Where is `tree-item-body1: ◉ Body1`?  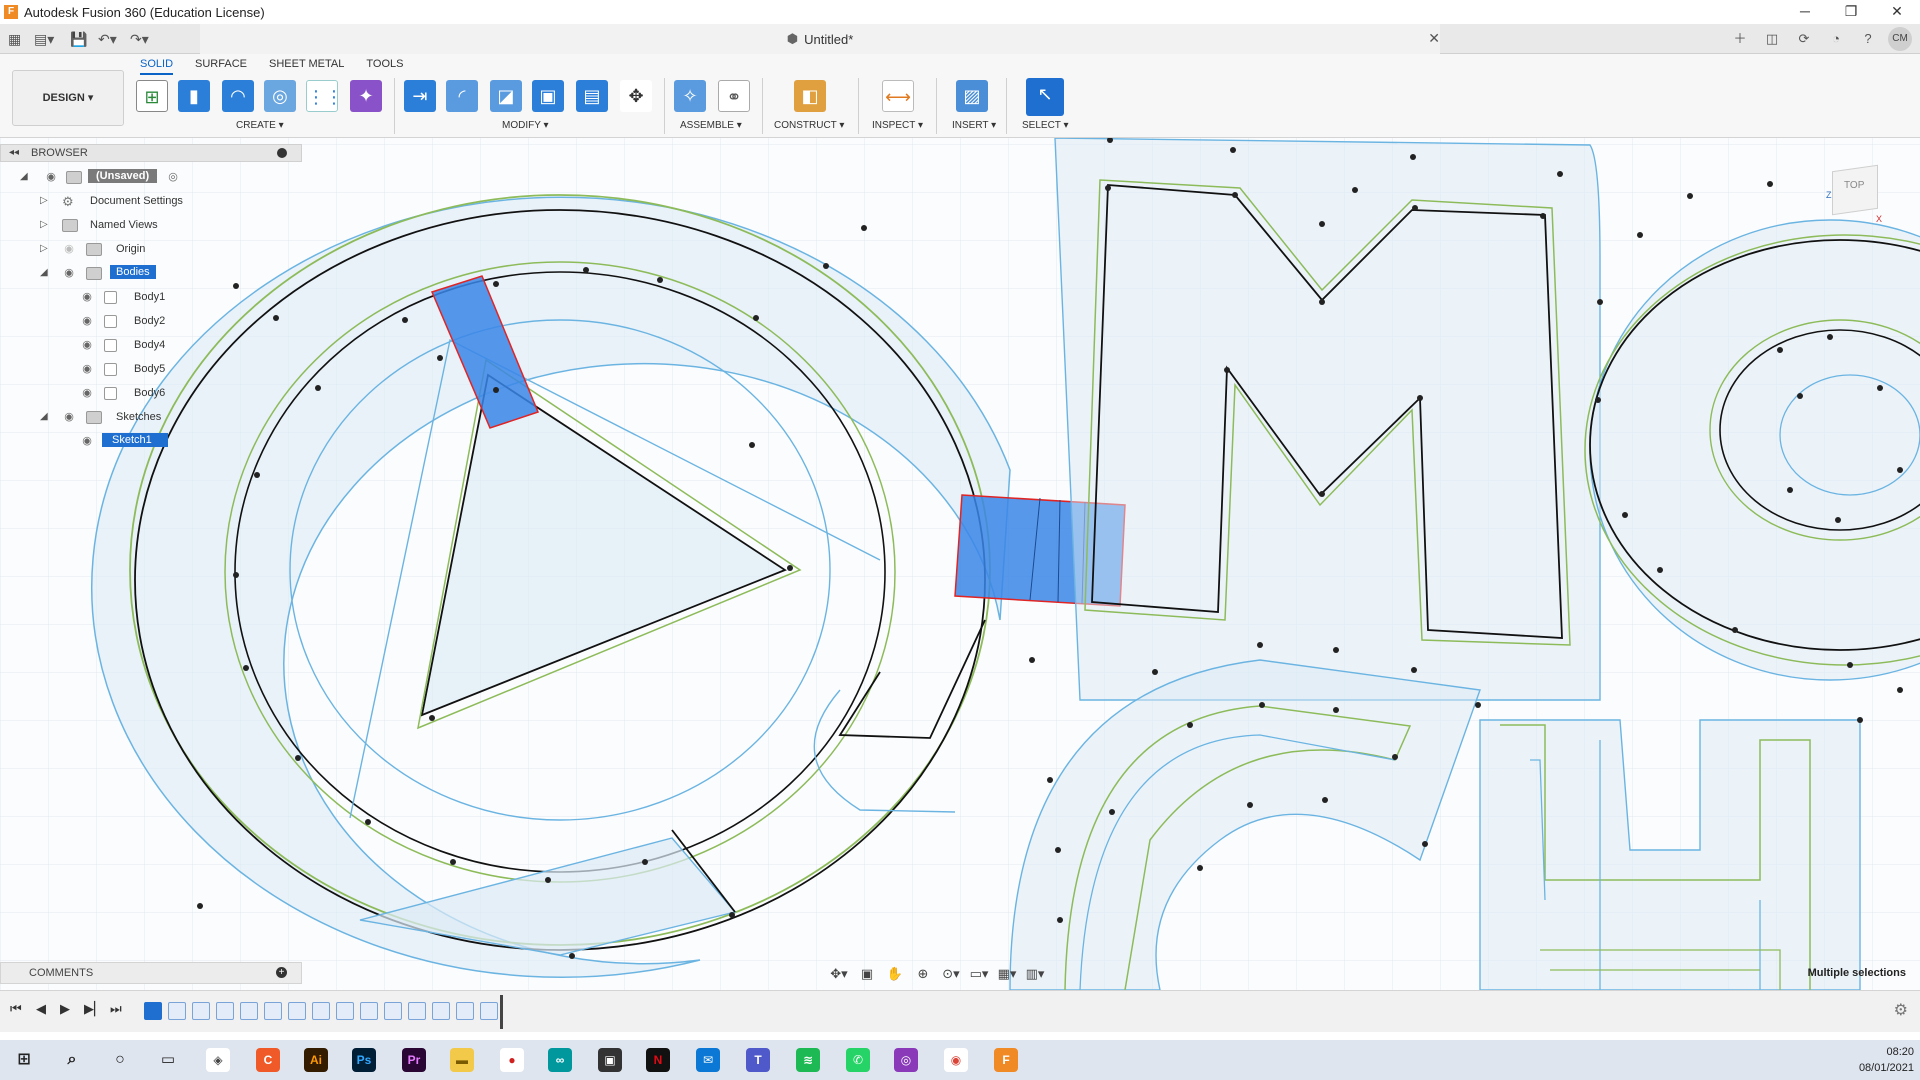
tree-item-body1: ◉ Body1 is located at coordinates (151, 298).